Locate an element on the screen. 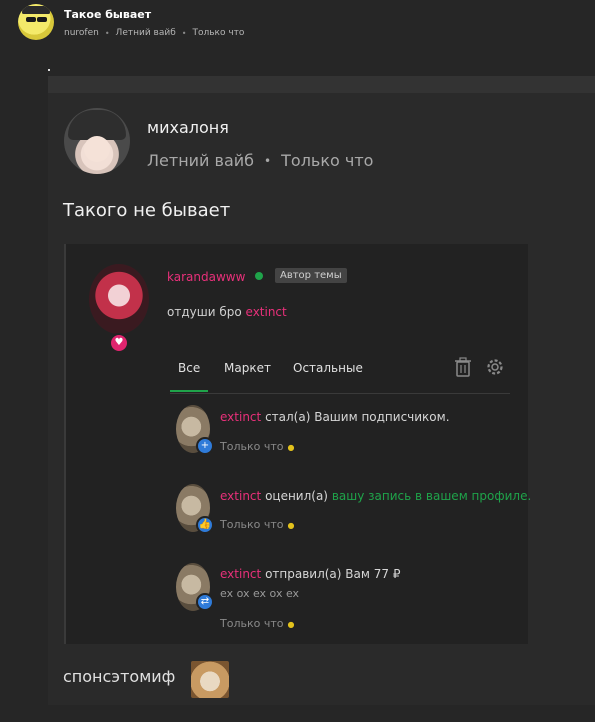 This screenshot has width=595, height=722. quoted-text: Такого не бывает is located at coordinates (147, 210).